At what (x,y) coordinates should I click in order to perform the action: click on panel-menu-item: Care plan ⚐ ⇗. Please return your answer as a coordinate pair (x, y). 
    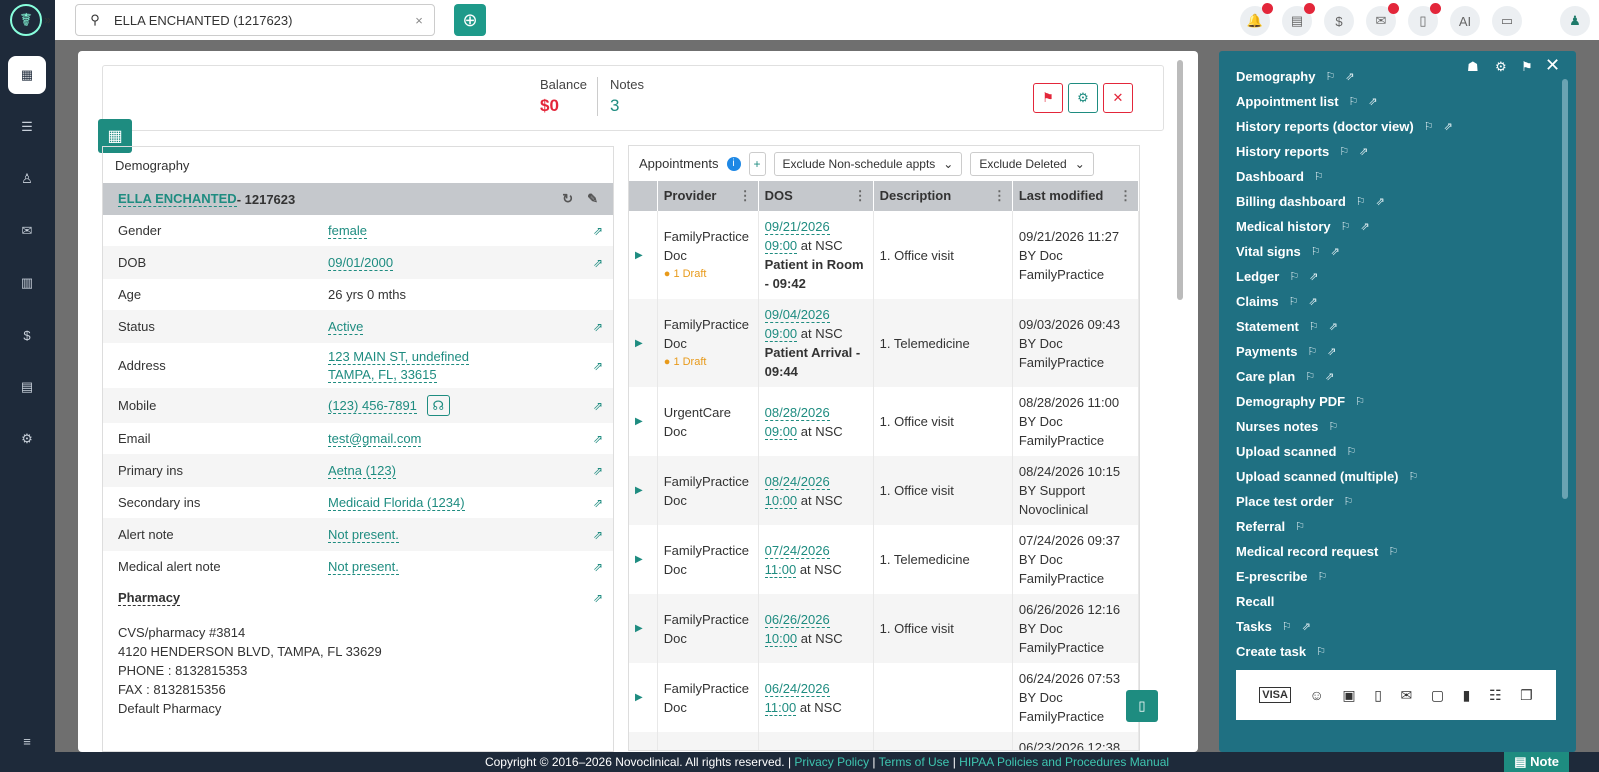
    Looking at the image, I should click on (1285, 376).